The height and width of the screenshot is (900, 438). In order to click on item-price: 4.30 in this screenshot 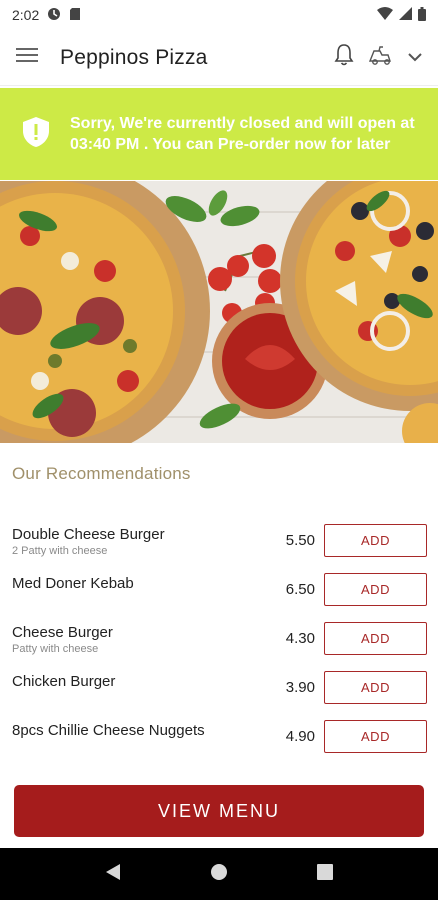, I will do `click(300, 638)`.